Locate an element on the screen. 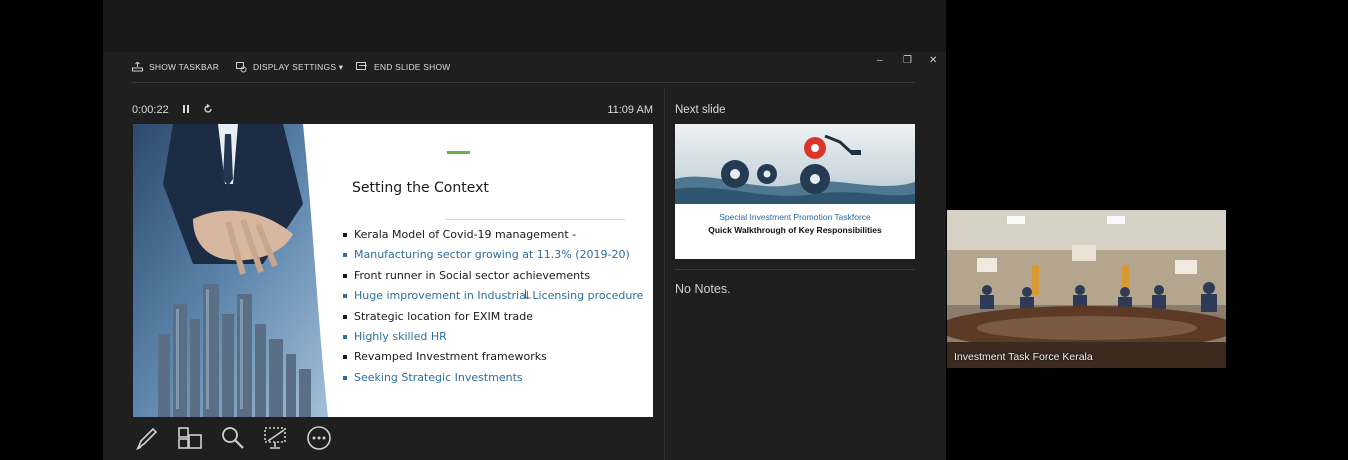  timer-row: 0:00:22 11:09 AM is located at coordinates (392, 111).